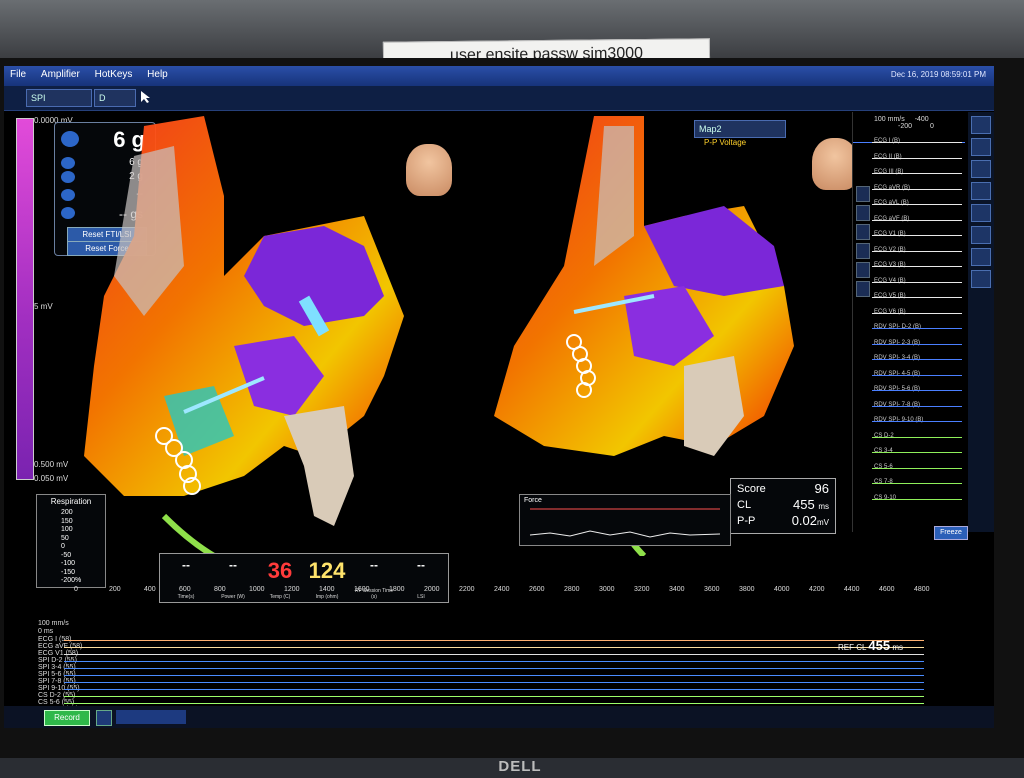 The height and width of the screenshot is (778, 1024). Describe the element at coordinates (951, 533) in the screenshot. I see `freeze-button: Freeze` at that location.